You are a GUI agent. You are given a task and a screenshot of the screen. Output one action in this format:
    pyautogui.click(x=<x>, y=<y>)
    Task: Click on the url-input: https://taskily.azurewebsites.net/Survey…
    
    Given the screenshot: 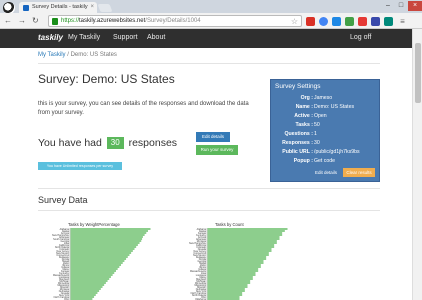 What is the action you would take?
    pyautogui.click(x=175, y=21)
    